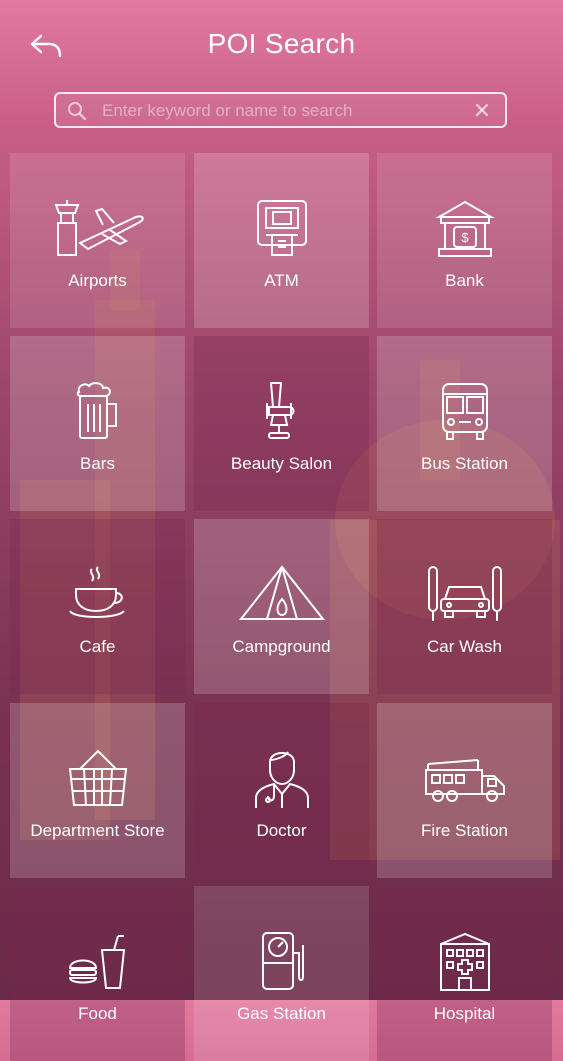 The height and width of the screenshot is (1061, 563). I want to click on salon-chair-icon, so click(279, 410).